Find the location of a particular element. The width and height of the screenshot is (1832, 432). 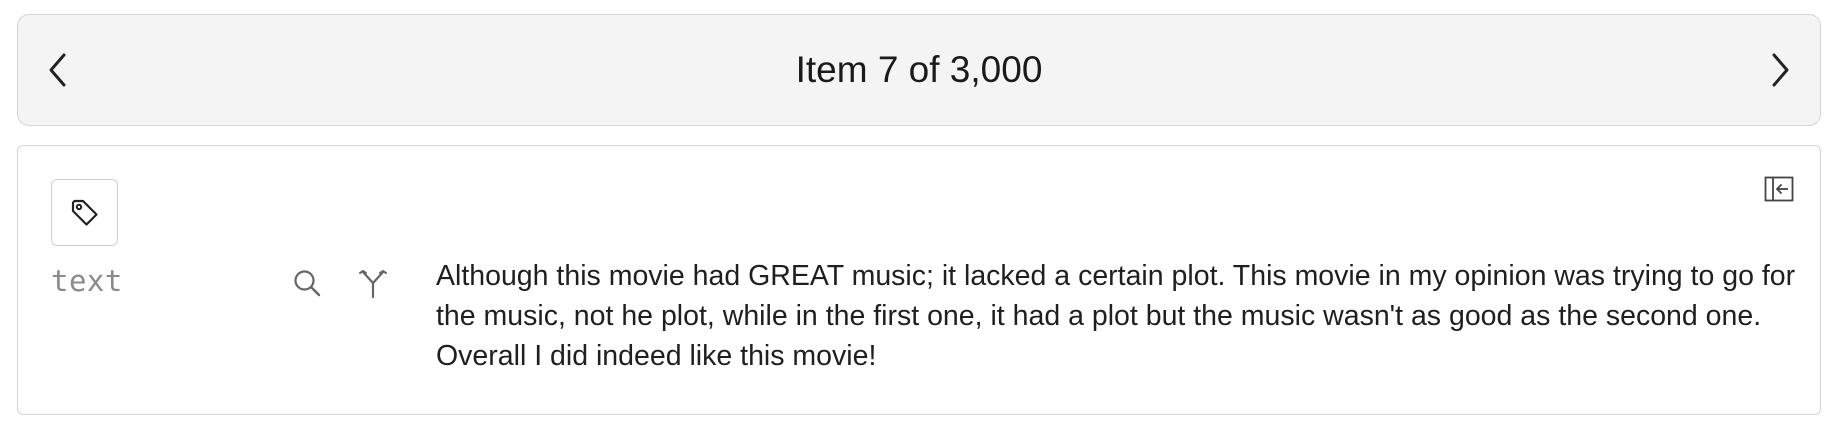

search-field-button is located at coordinates (307, 283).